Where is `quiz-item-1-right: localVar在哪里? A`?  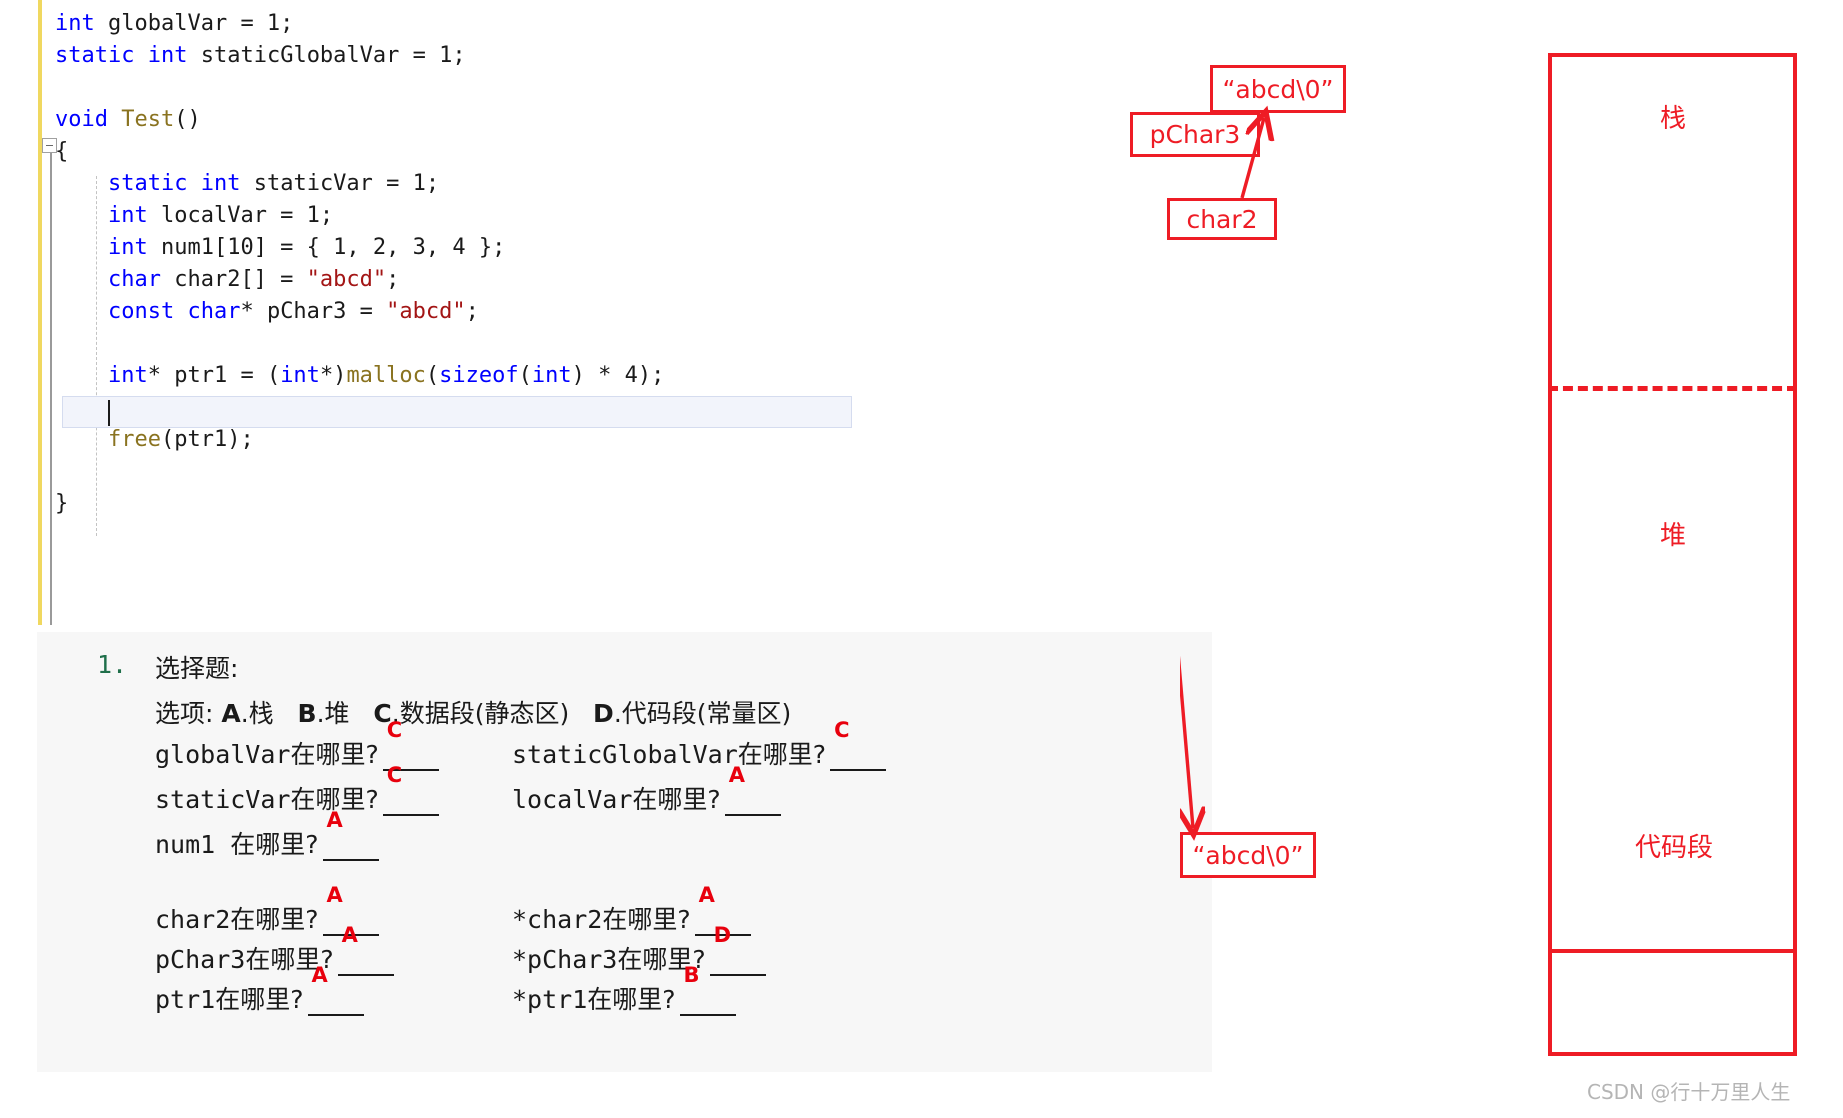 quiz-item-1-right: localVar在哪里? A is located at coordinates (646, 789).